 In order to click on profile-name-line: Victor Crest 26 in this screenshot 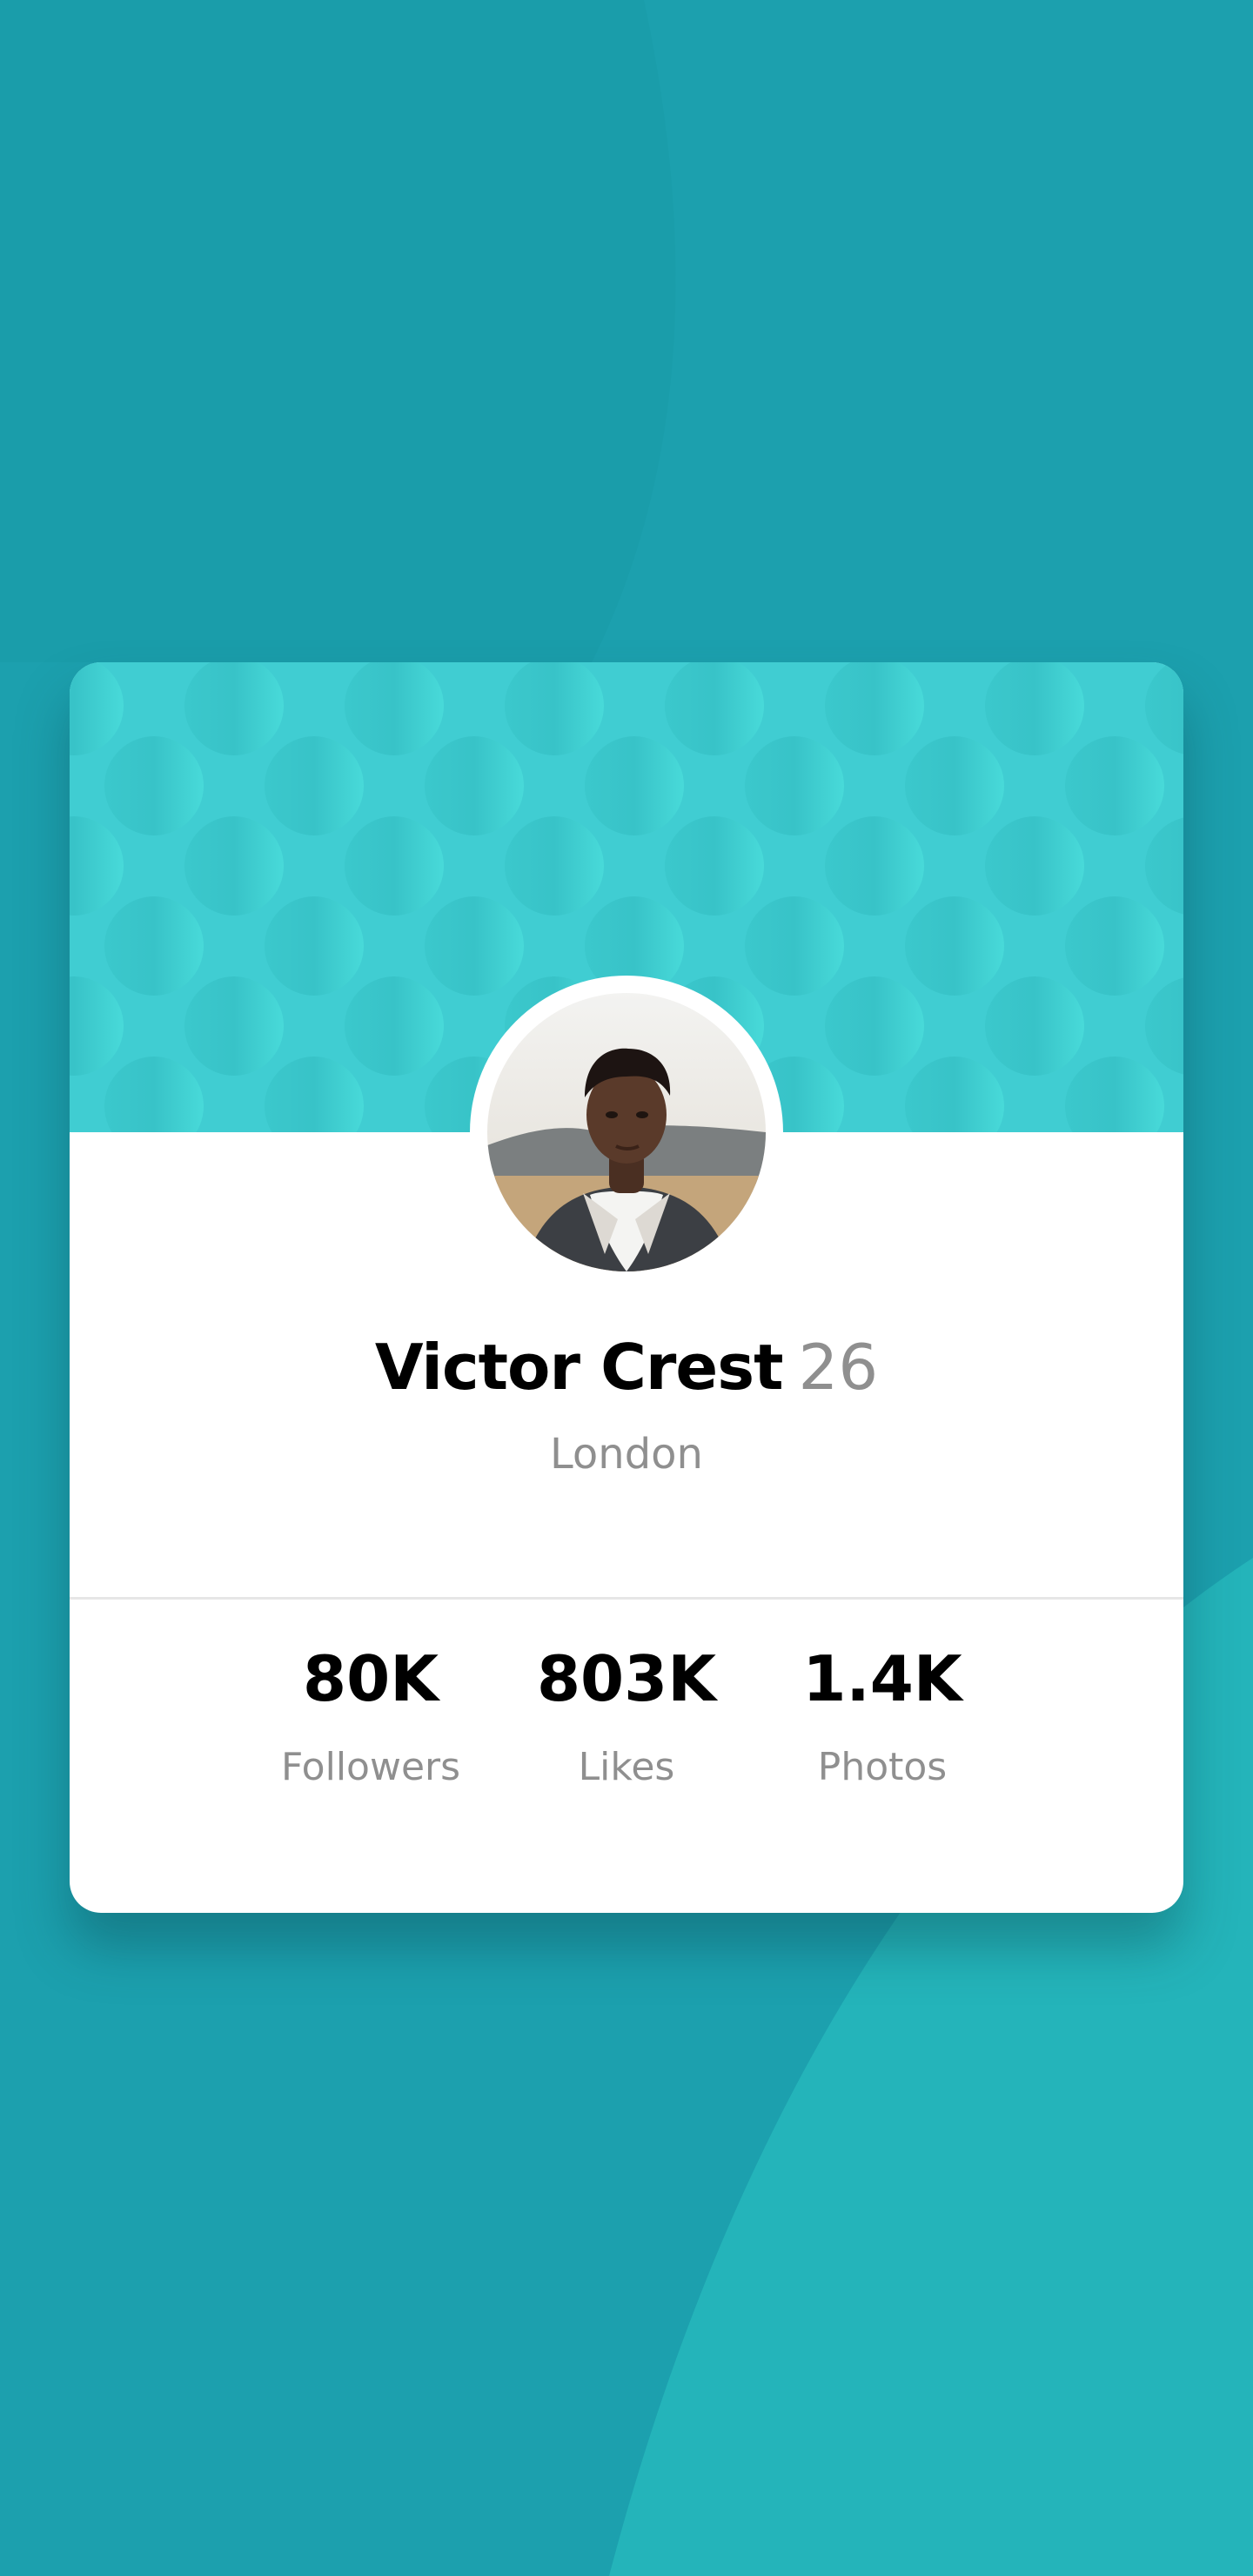, I will do `click(626, 1367)`.